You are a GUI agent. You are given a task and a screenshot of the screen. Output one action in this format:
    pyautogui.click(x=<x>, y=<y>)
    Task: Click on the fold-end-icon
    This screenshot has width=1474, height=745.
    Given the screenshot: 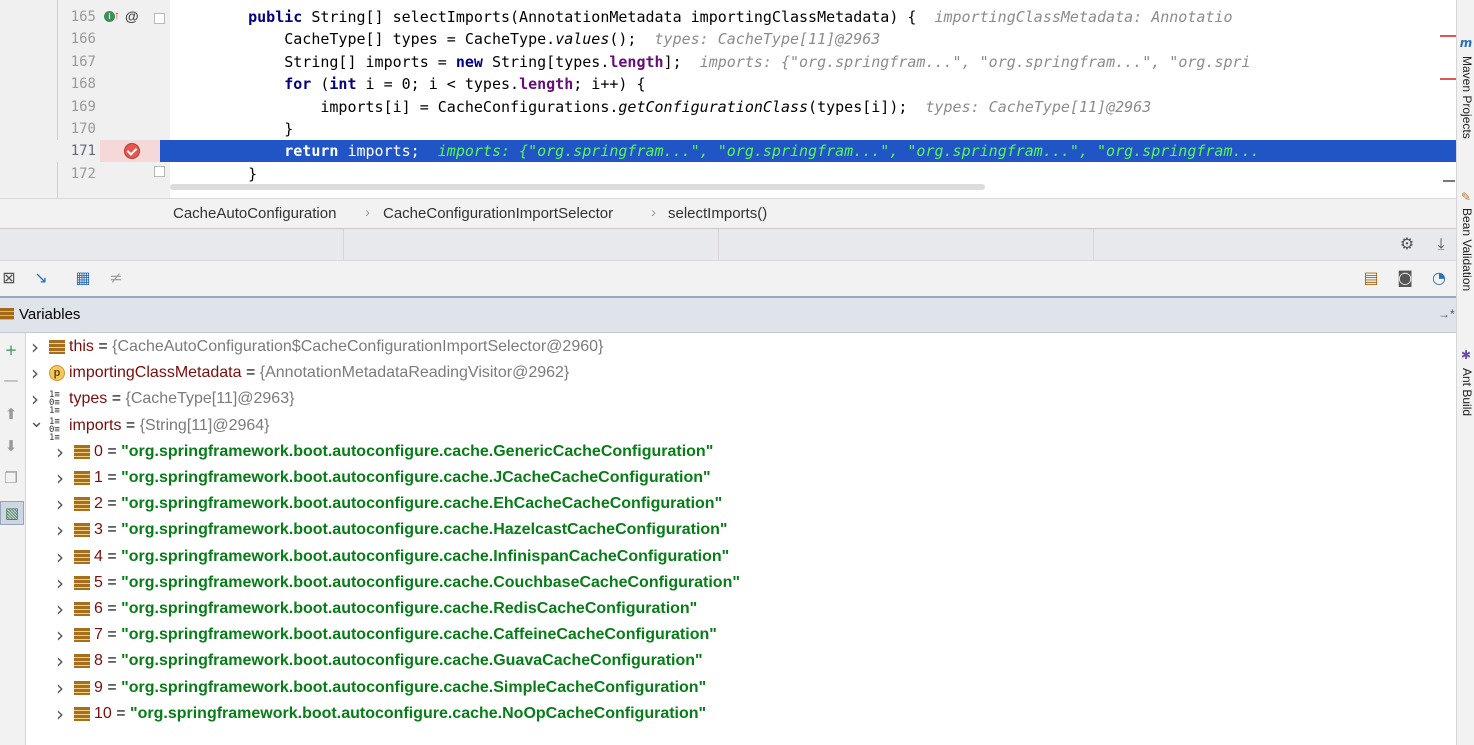 What is the action you would take?
    pyautogui.click(x=159, y=171)
    